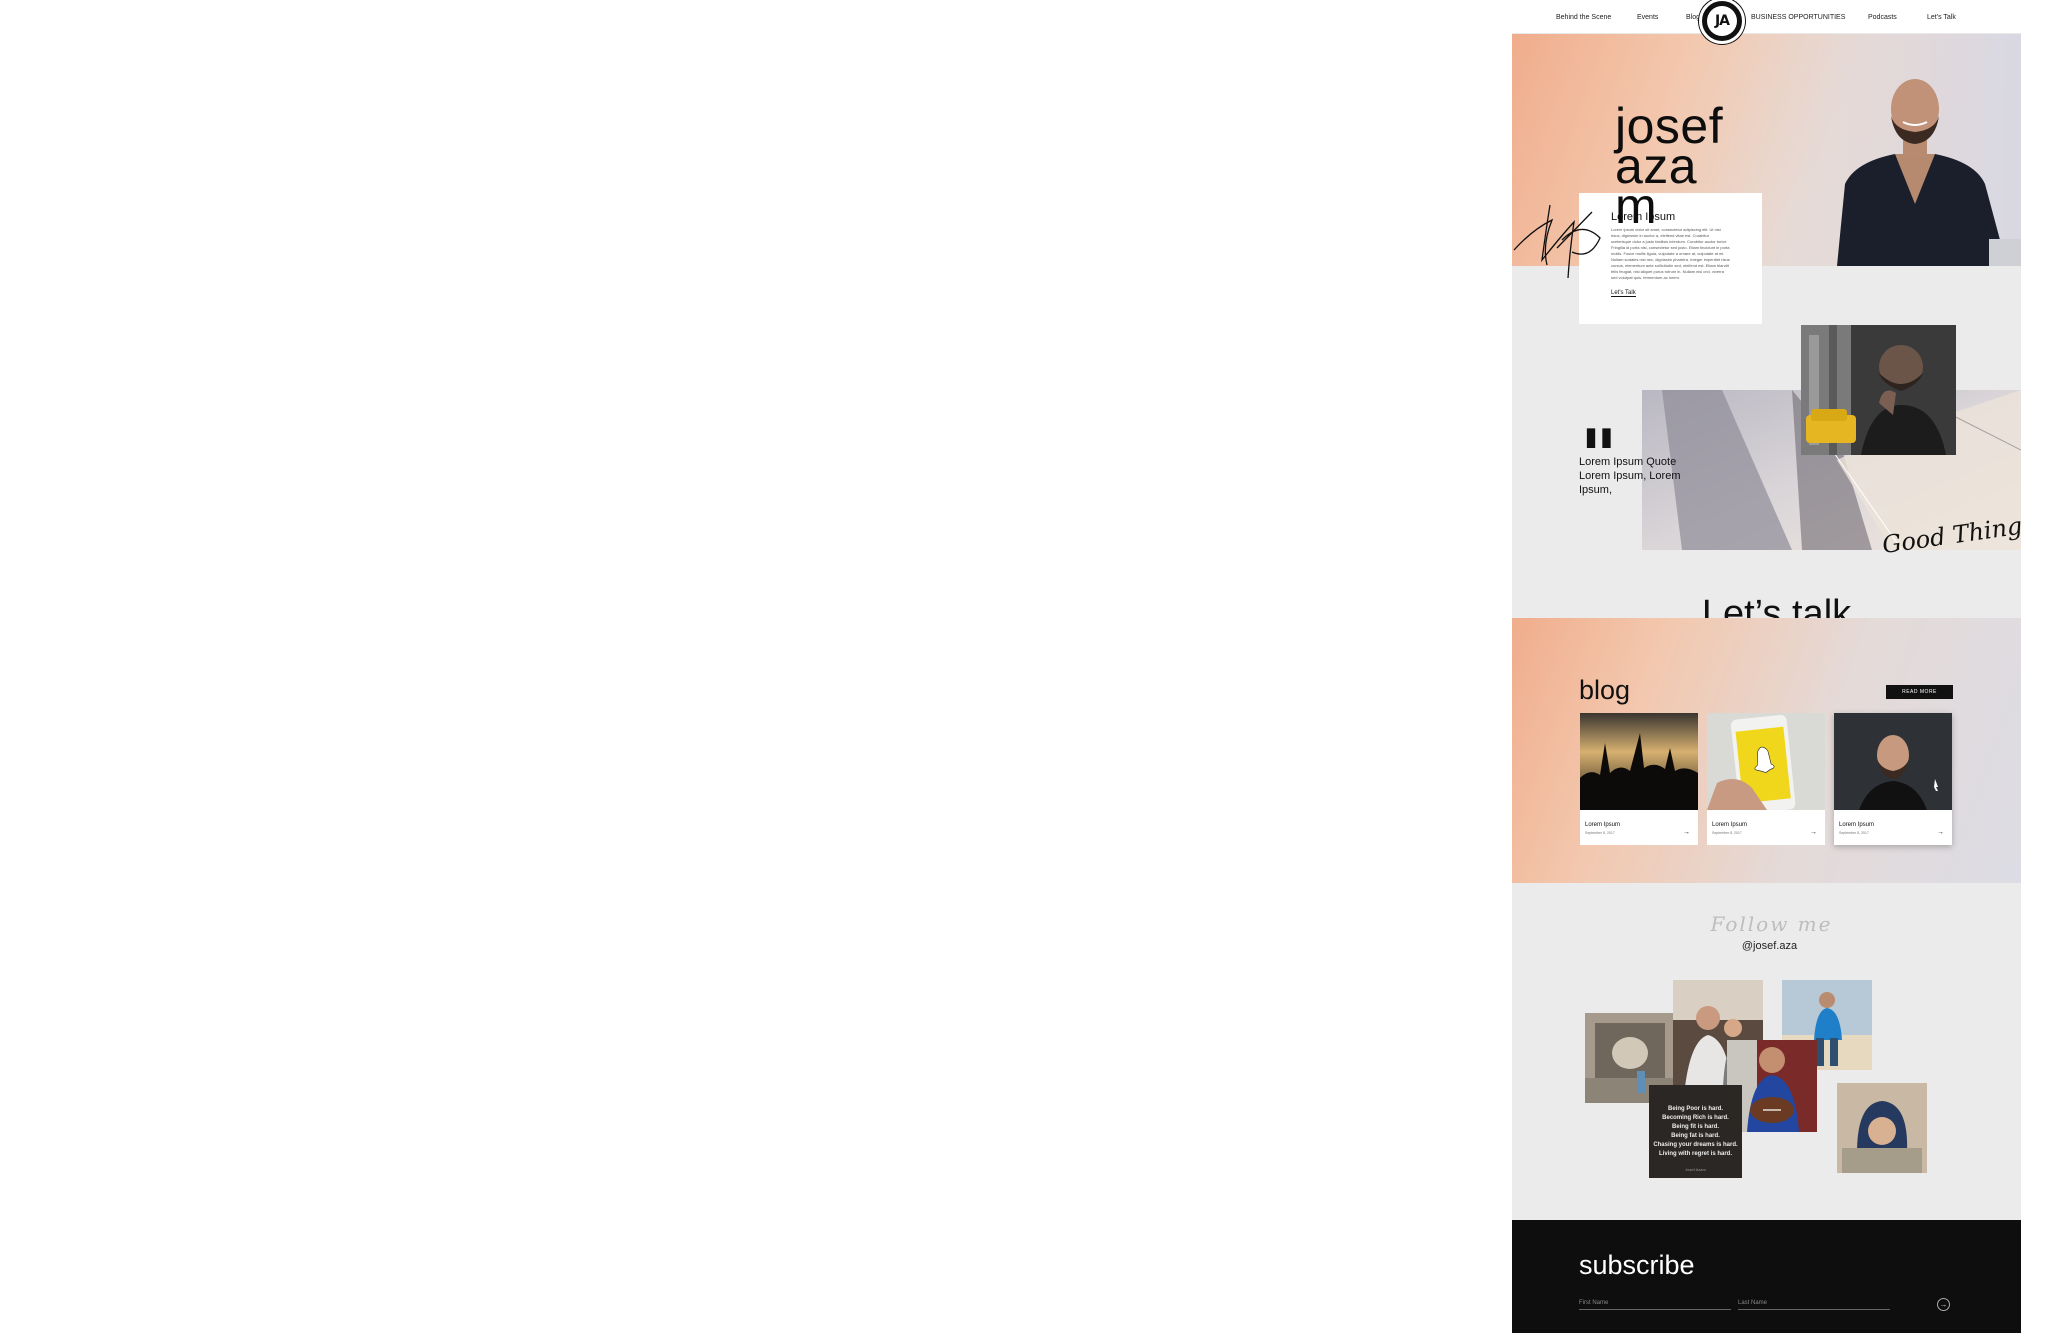  Describe the element at coordinates (1798, 17) in the screenshot. I see `nav-business-opportunities: BUSINESS OPPORTUNITIES` at that location.